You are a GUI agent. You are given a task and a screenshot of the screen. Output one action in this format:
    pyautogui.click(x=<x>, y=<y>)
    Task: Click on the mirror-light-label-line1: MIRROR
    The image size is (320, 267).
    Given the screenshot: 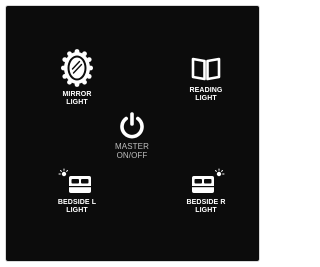 What is the action you would take?
    pyautogui.click(x=77, y=94)
    